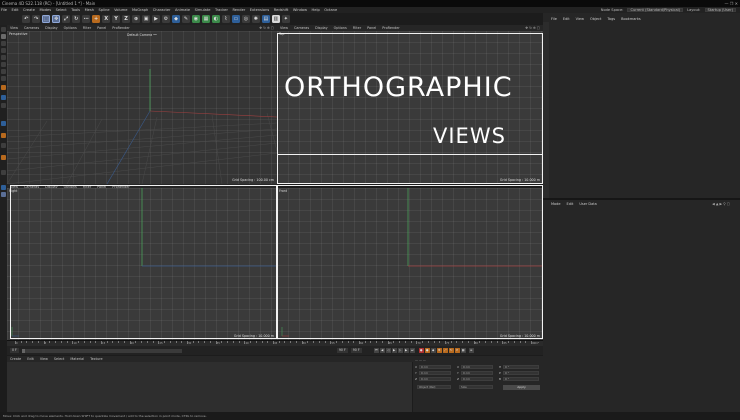  I want to click on om-menu-bookmarks: Bookmarks, so click(631, 19).